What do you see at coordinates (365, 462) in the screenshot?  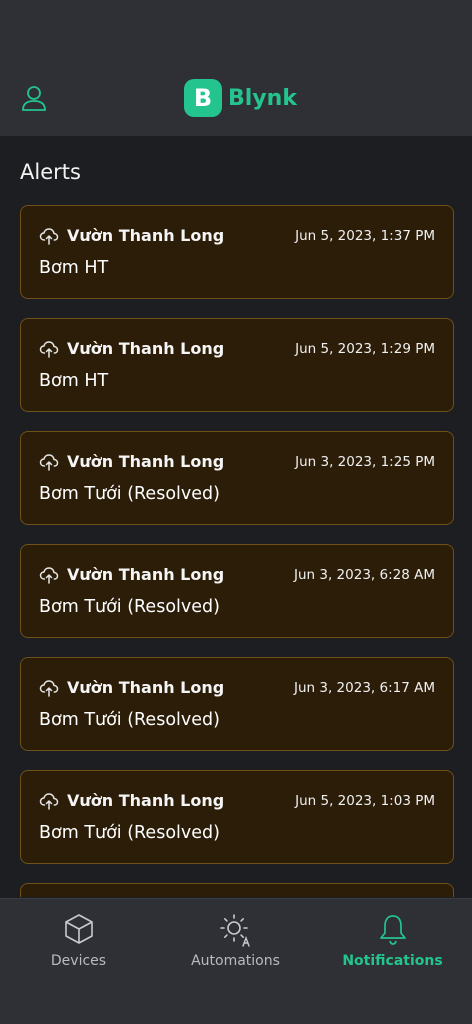 I see `alert-timestamp: Jun 3, 2023, 1:25 PM` at bounding box center [365, 462].